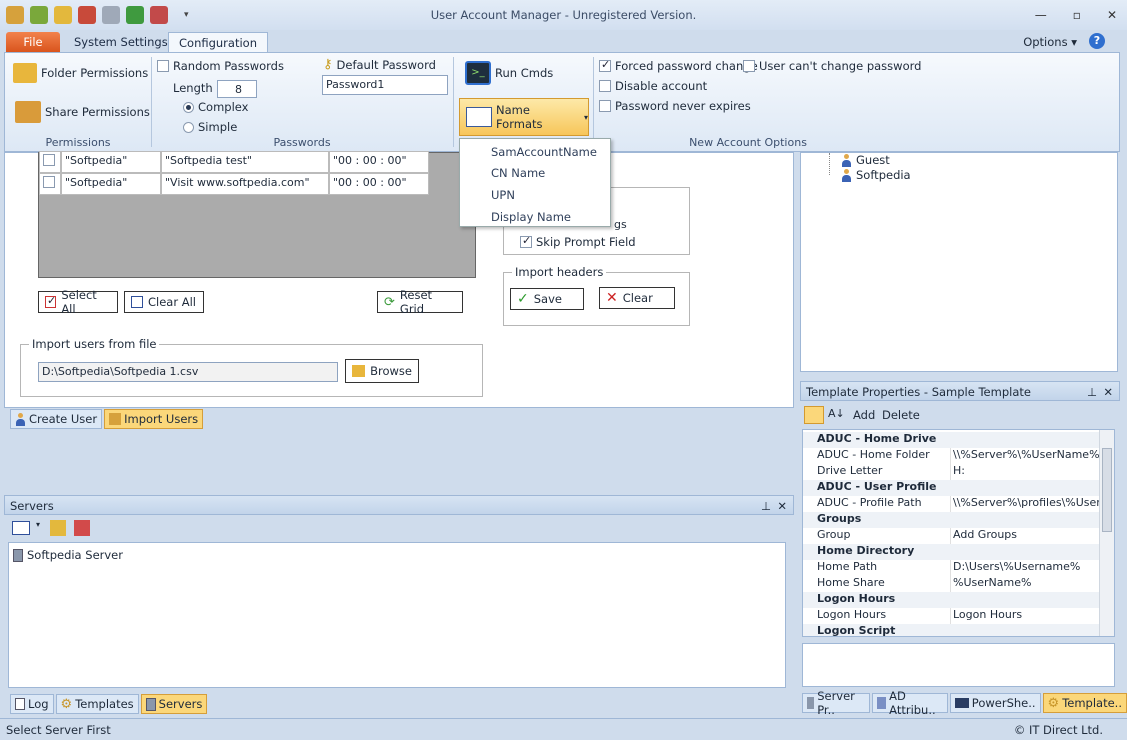 The image size is (1127, 740). What do you see at coordinates (58, 528) in the screenshot?
I see `add-server-icon` at bounding box center [58, 528].